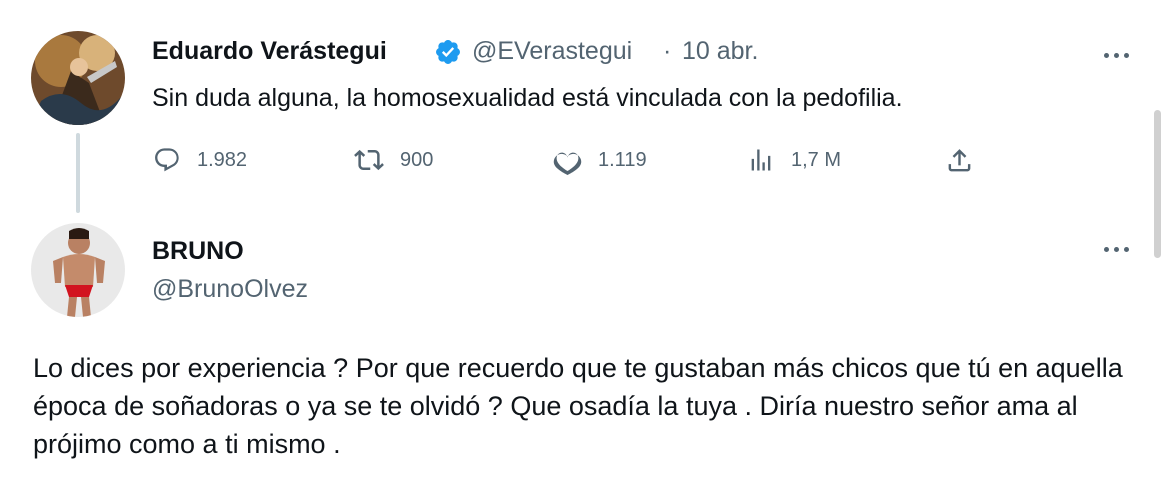  Describe the element at coordinates (816, 159) in the screenshot. I see `views-count: 1,7 M` at that location.